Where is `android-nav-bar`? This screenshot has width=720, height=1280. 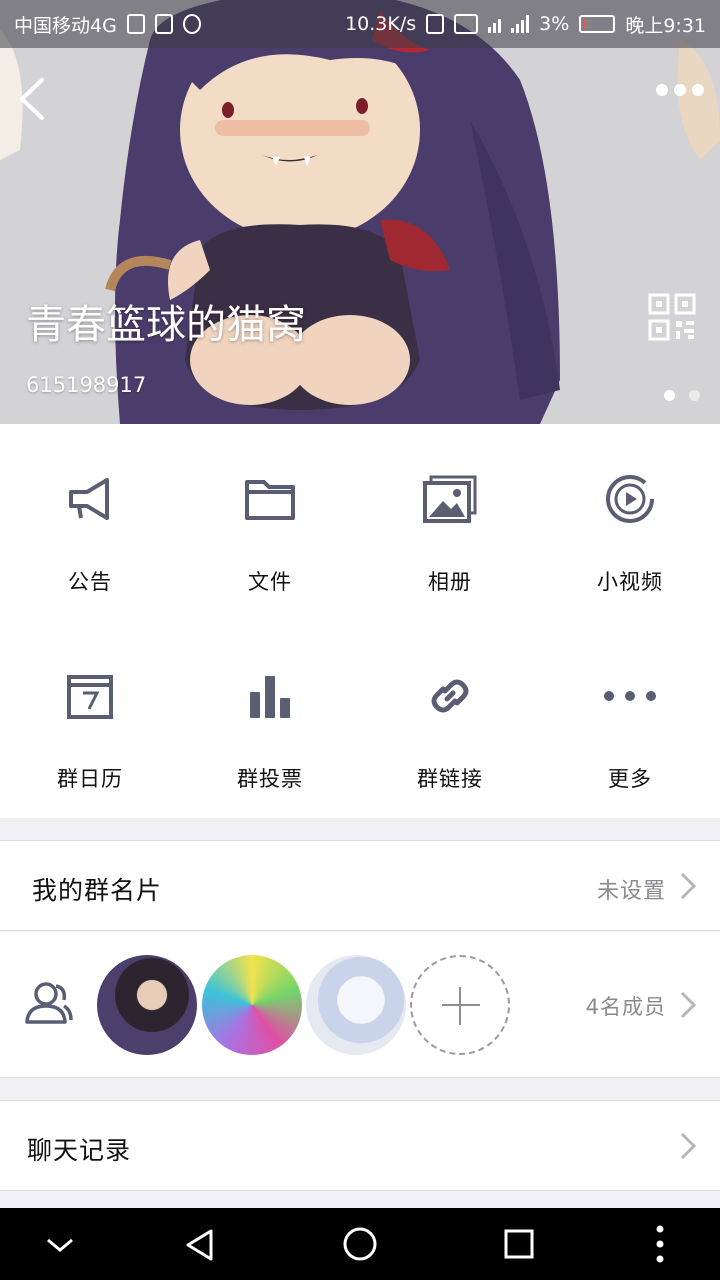 android-nav-bar is located at coordinates (360, 1244).